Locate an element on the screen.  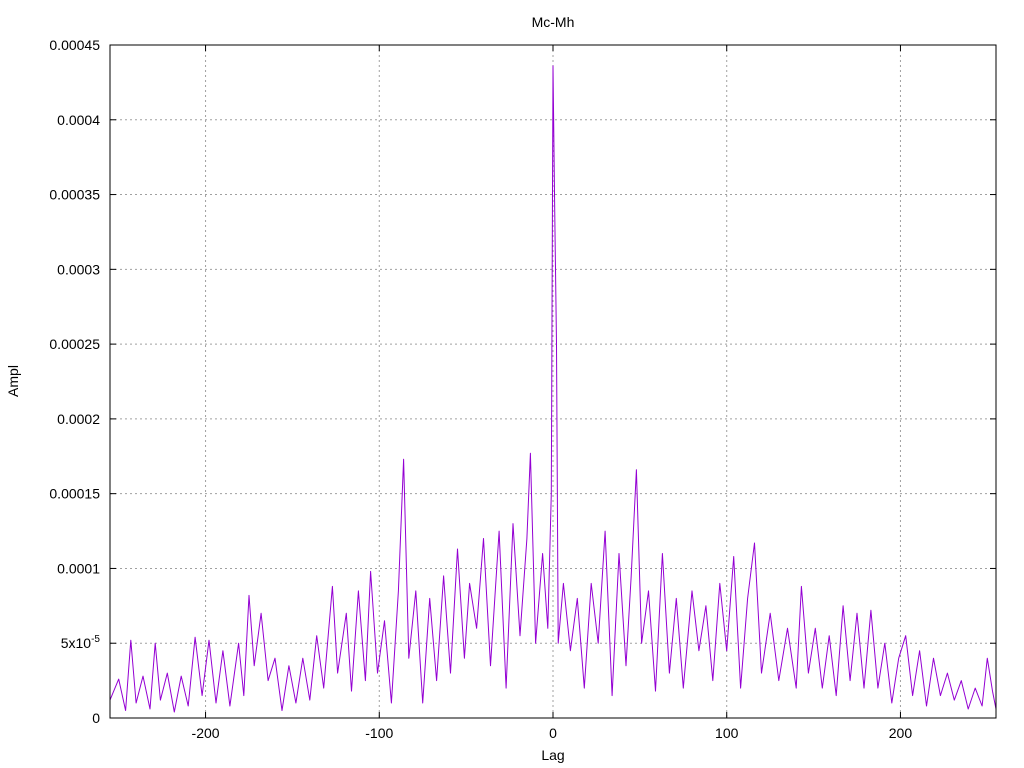
chart-title: Mc-Mh is located at coordinates (553, 22).